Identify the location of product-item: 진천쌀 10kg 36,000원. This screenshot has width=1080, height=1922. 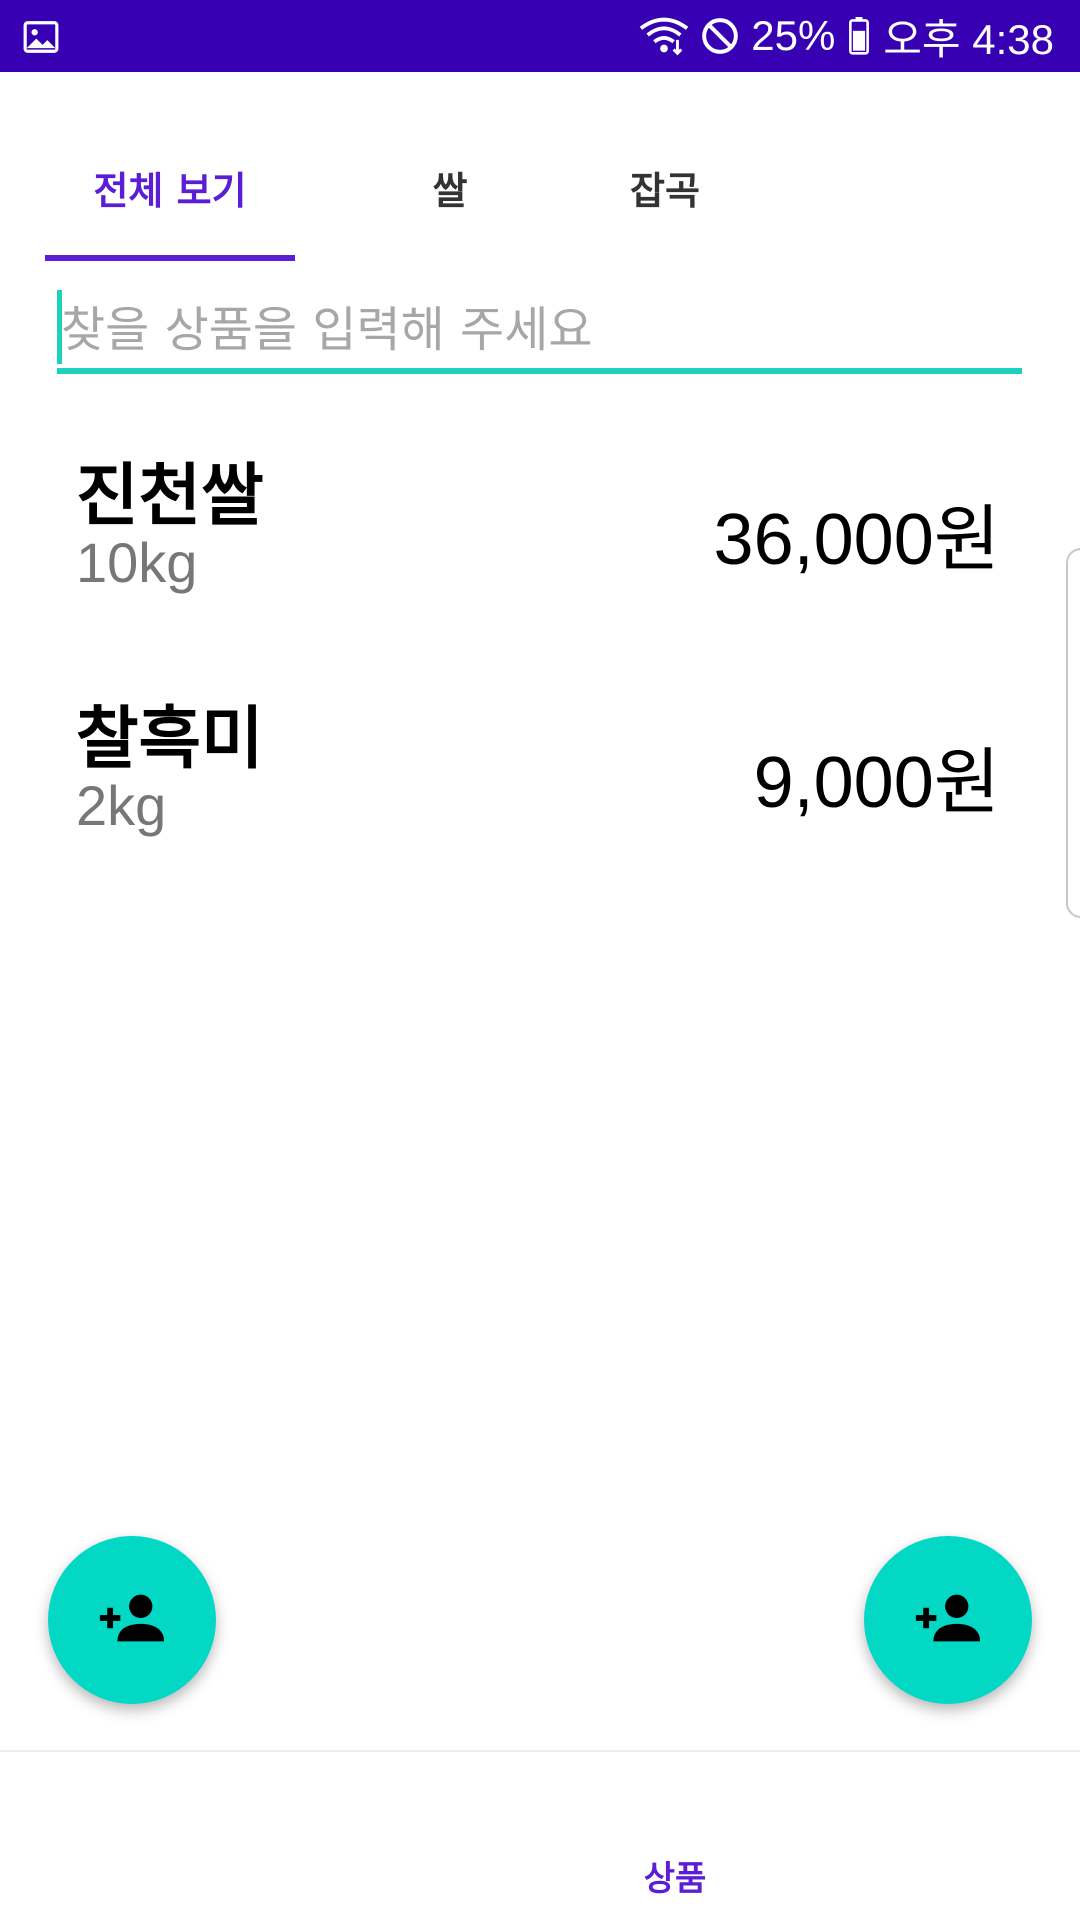
(540, 540).